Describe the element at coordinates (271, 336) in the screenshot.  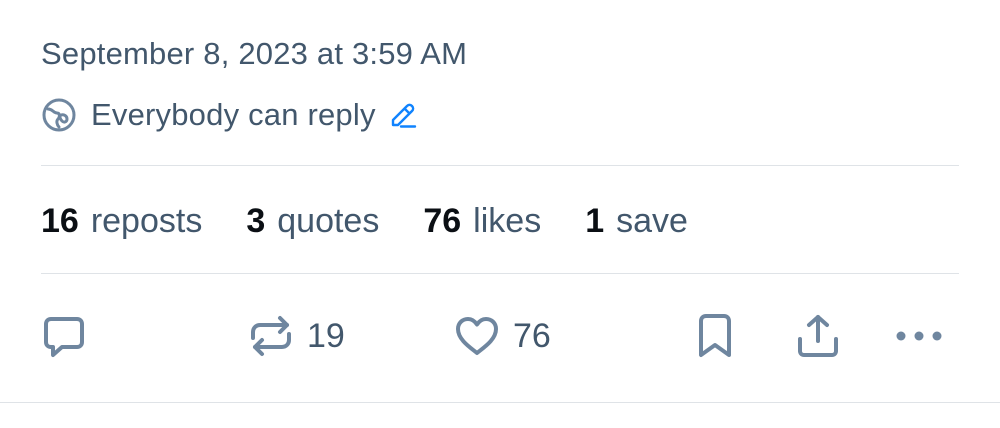
I see `repost-arrows-icon` at that location.